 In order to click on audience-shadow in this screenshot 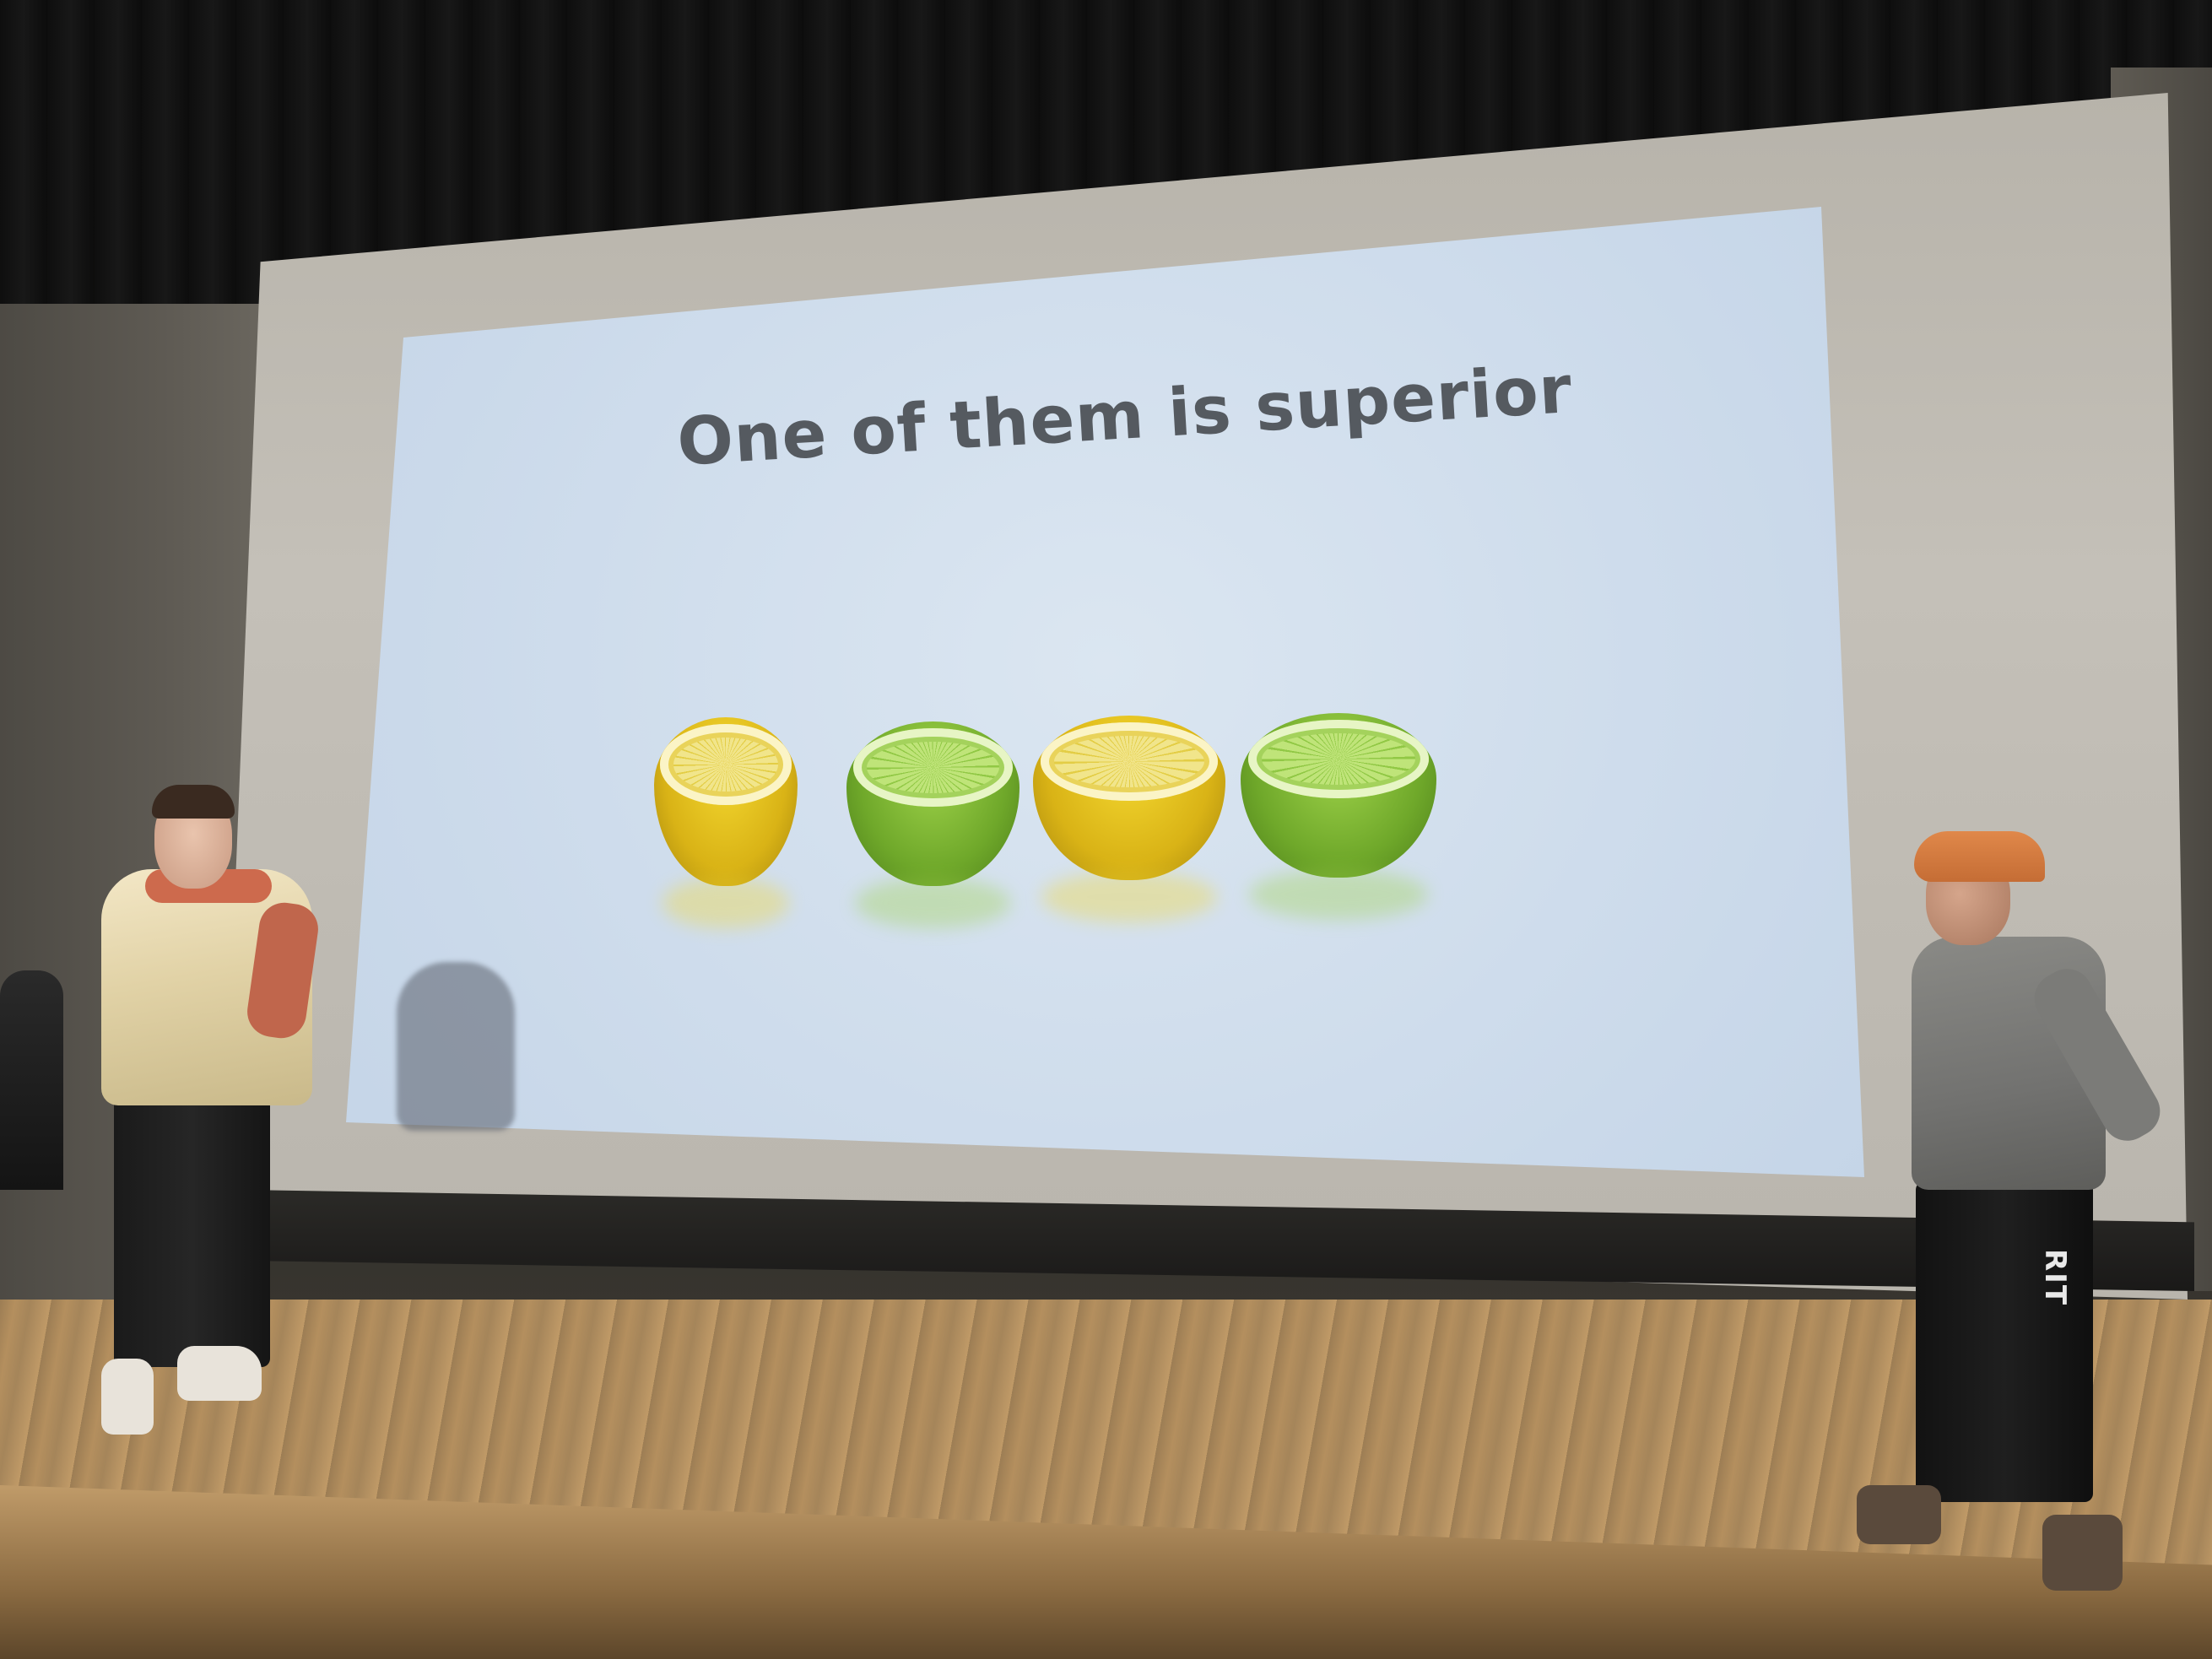, I will do `click(456, 1046)`.